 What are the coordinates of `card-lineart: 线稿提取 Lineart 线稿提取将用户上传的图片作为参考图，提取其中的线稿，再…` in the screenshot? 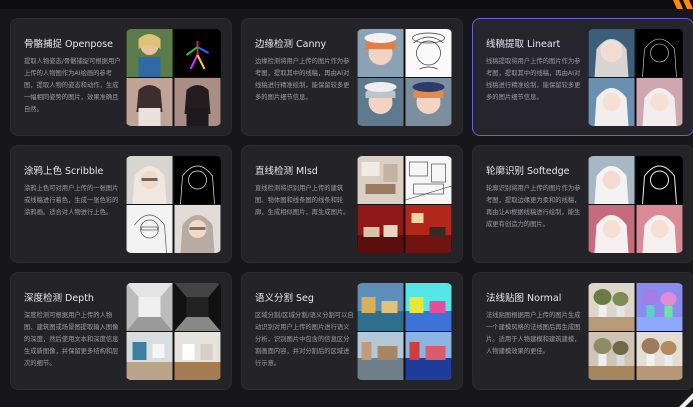 It's located at (582, 77).